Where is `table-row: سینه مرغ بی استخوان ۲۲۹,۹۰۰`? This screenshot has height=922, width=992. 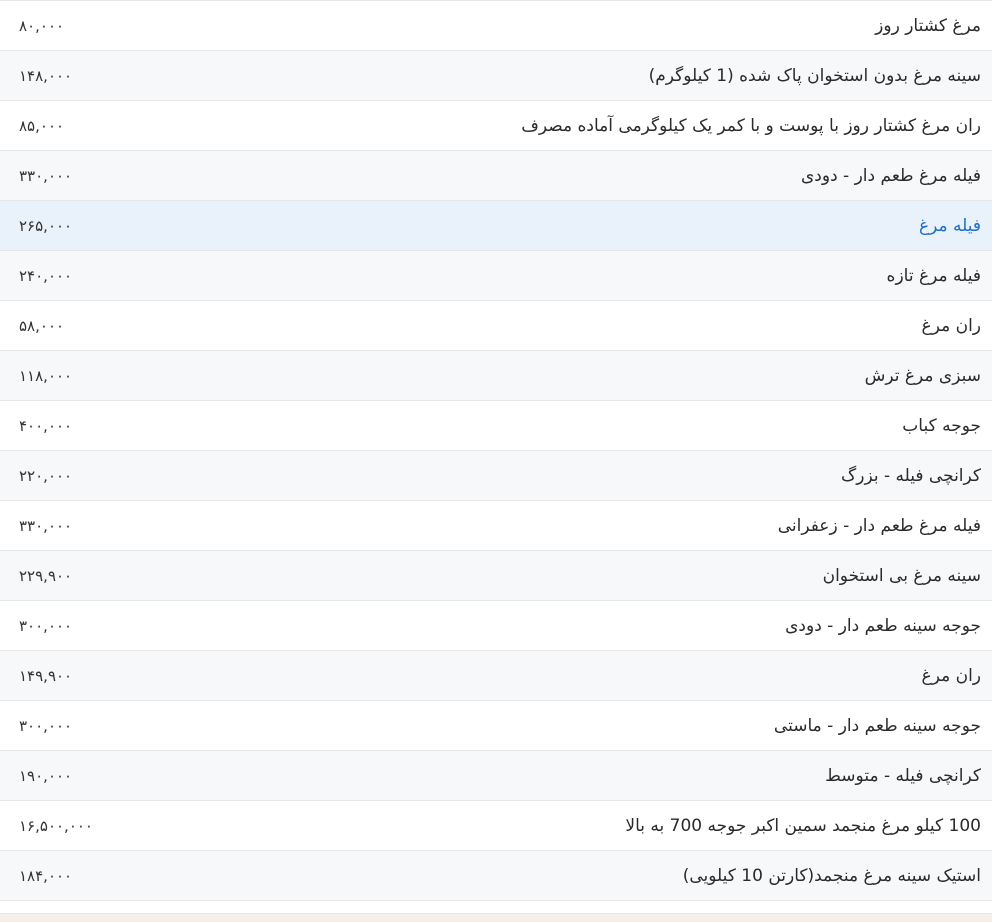 table-row: سینه مرغ بی استخوان ۲۲۹,۹۰۰ is located at coordinates (496, 576).